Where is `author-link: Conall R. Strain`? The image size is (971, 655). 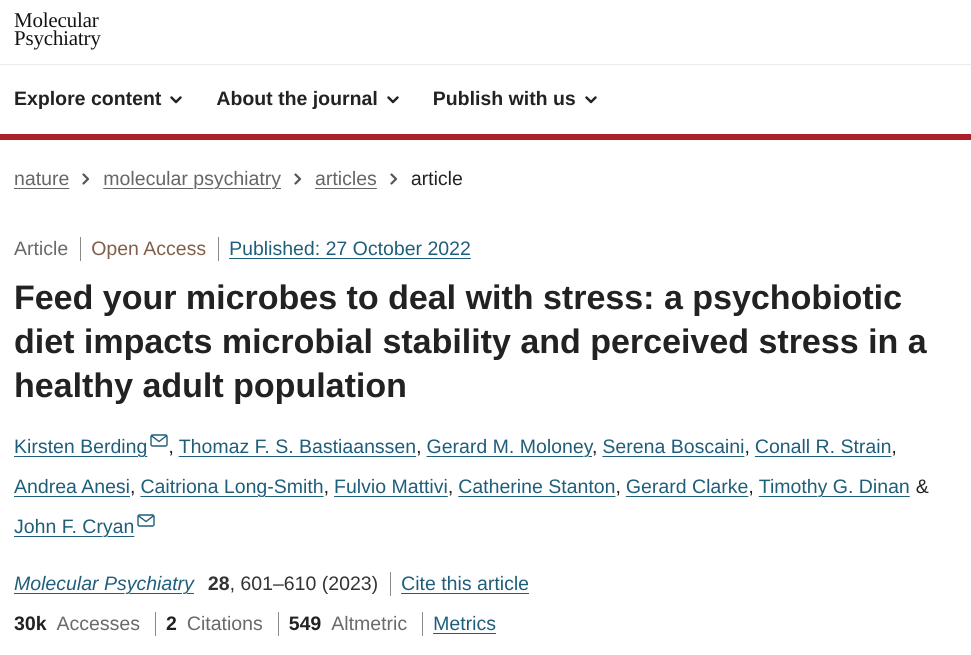 author-link: Conall R. Strain is located at coordinates (823, 447).